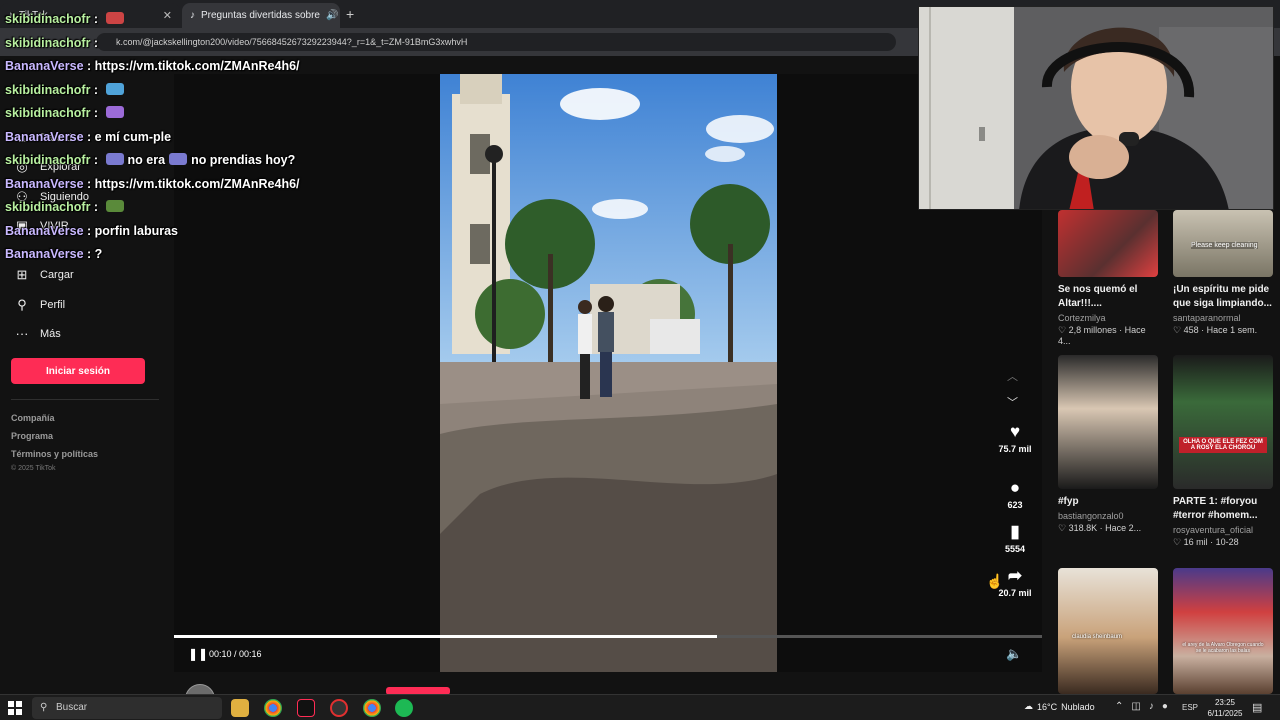 The image size is (1280, 720). I want to click on emote-icon, so click(114, 112).